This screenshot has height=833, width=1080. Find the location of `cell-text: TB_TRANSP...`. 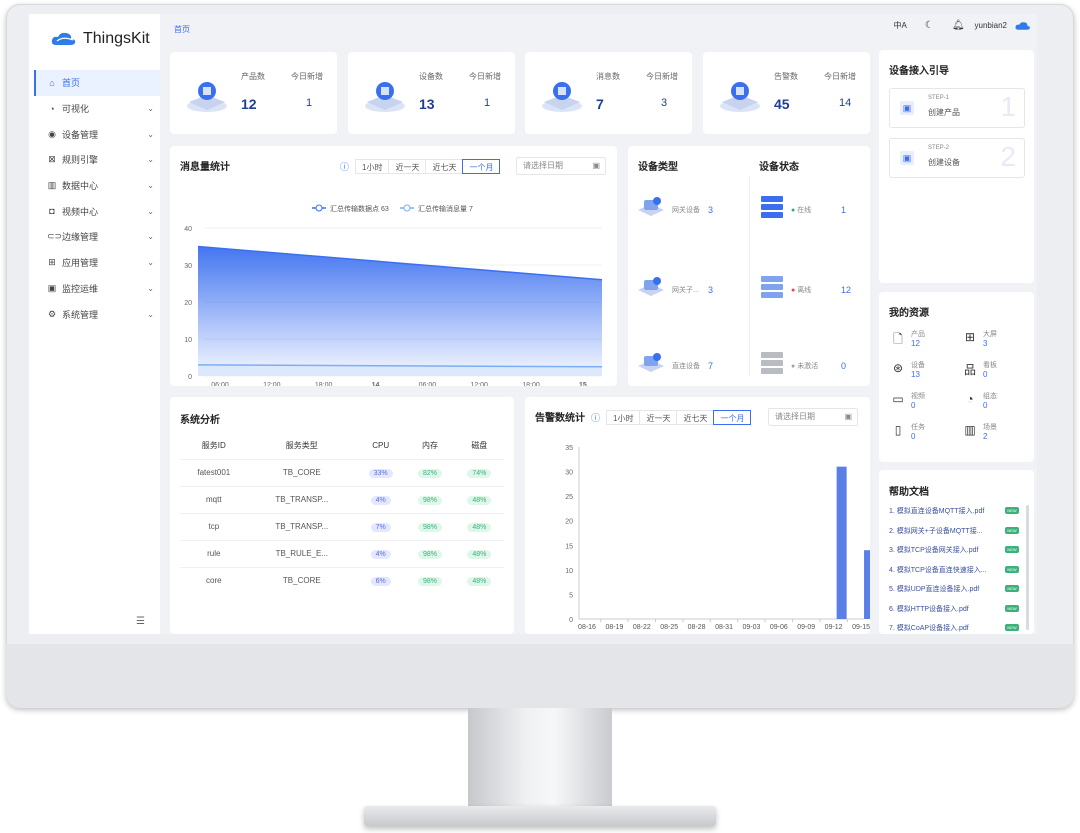

cell-text: TB_TRANSP... is located at coordinates (302, 526).